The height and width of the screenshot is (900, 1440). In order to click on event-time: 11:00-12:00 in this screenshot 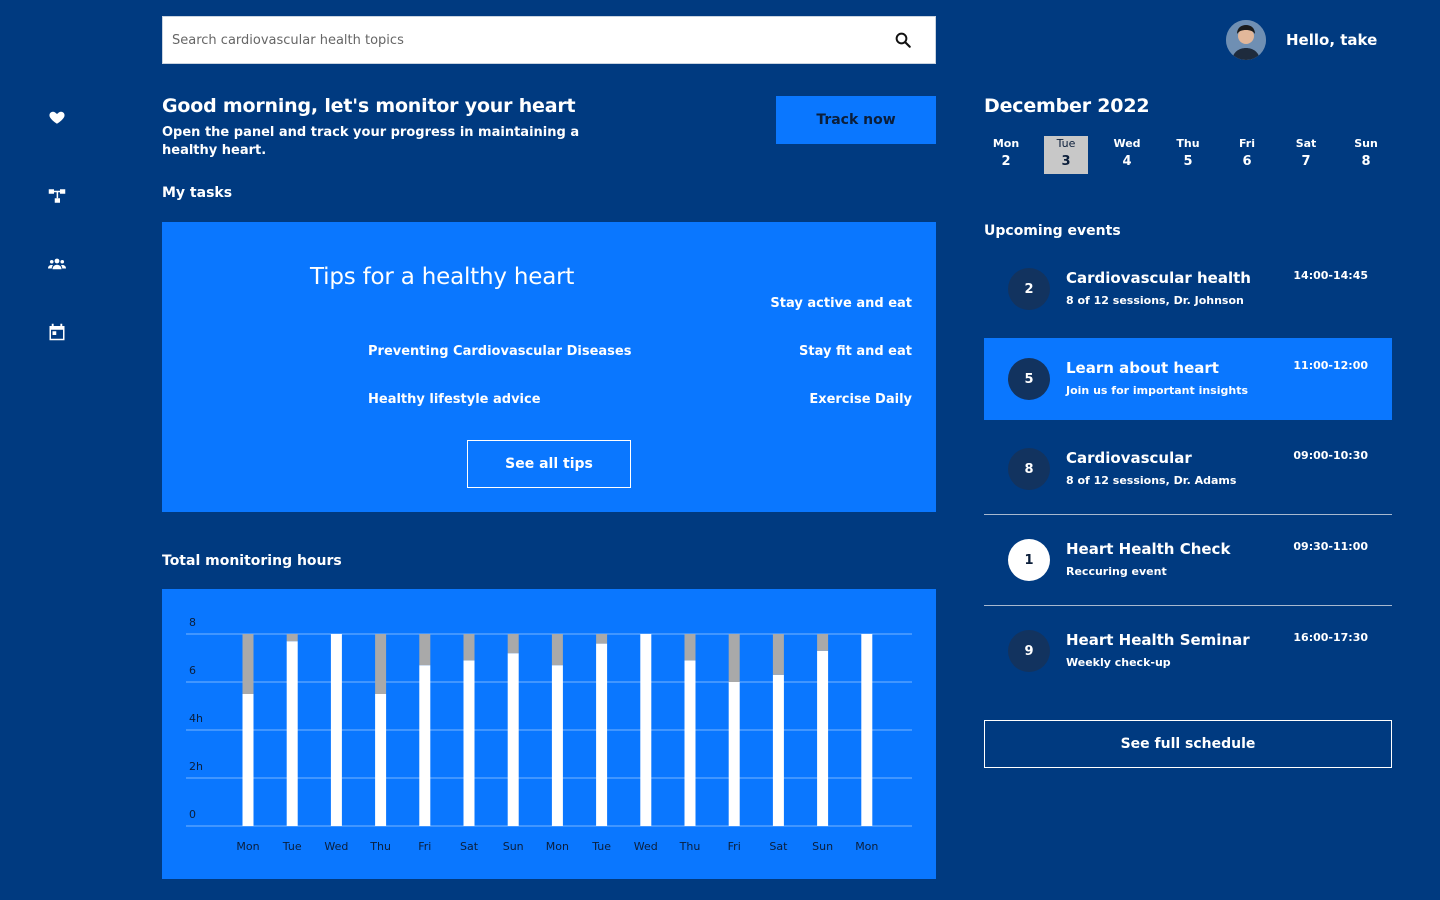, I will do `click(1330, 365)`.